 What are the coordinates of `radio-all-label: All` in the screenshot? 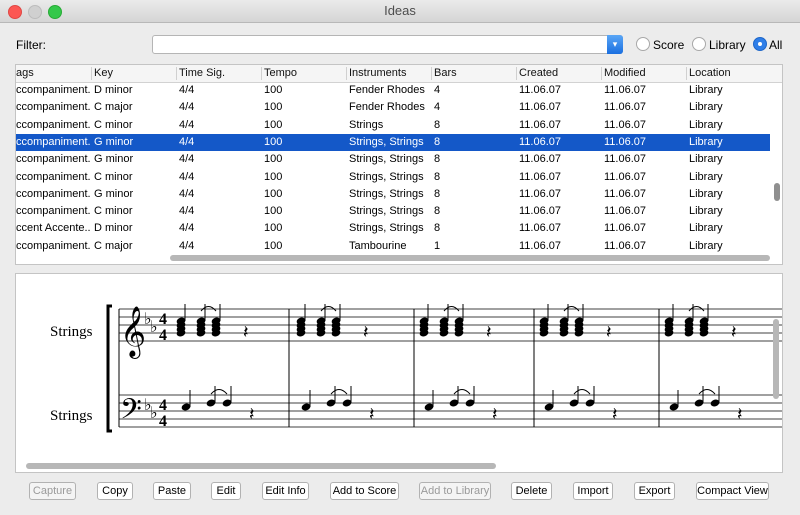 It's located at (775, 45).